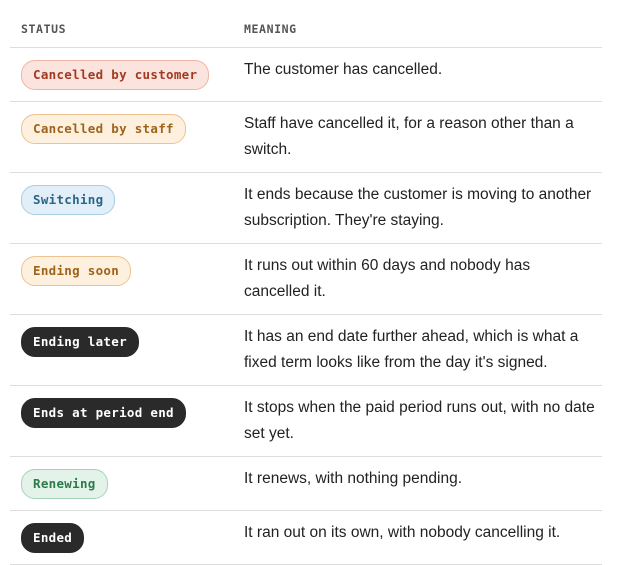  I want to click on header-meaning: MEANING, so click(416, 29).